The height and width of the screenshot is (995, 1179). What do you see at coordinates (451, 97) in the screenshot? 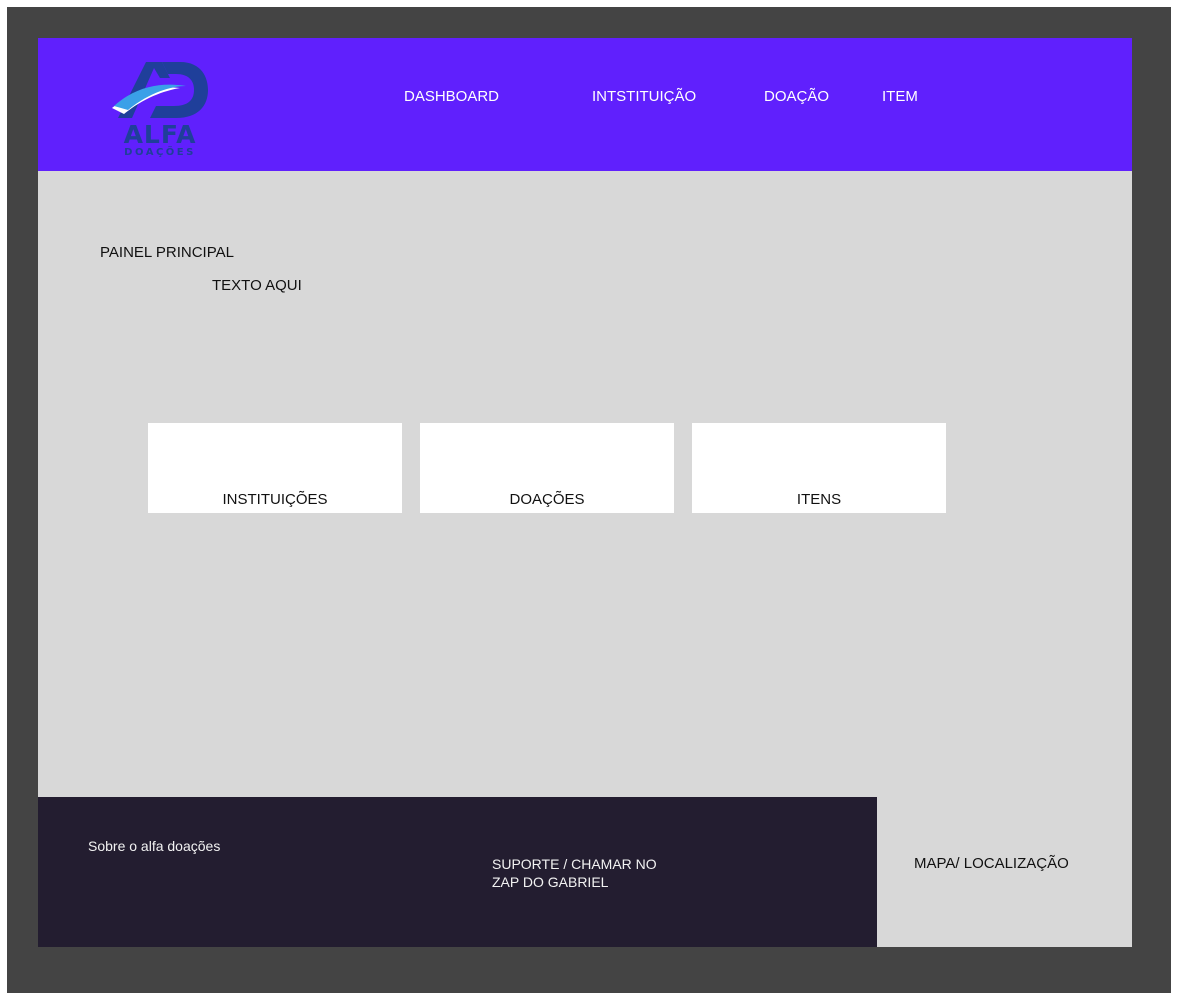
I see `nav-dashboard: DASHBOARD` at bounding box center [451, 97].